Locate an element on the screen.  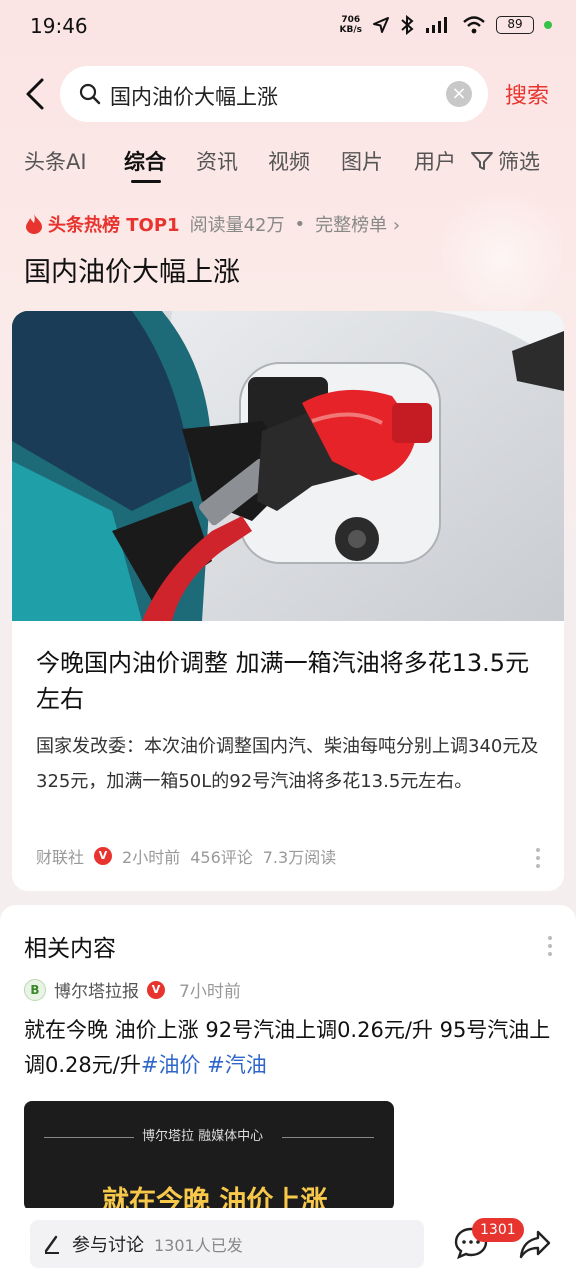
discuss-label: 参与讨论 is located at coordinates (108, 1245).